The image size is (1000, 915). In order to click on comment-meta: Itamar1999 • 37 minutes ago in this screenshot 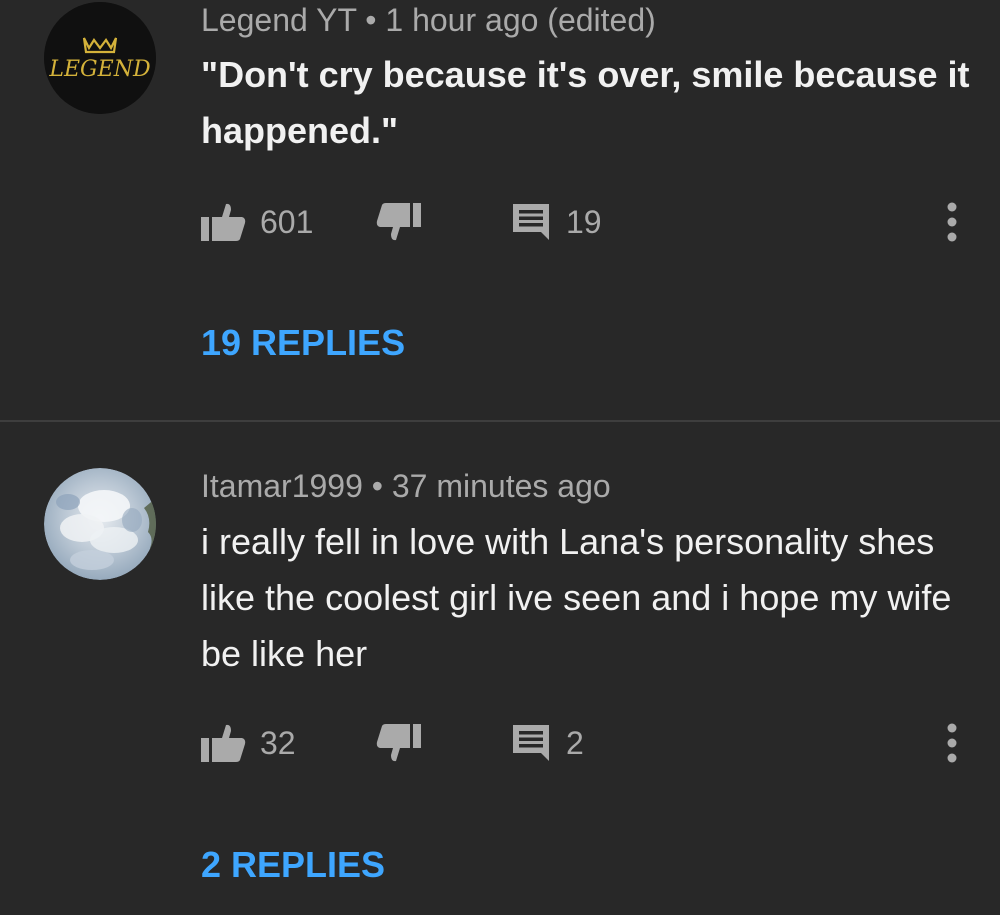, I will do `click(406, 486)`.